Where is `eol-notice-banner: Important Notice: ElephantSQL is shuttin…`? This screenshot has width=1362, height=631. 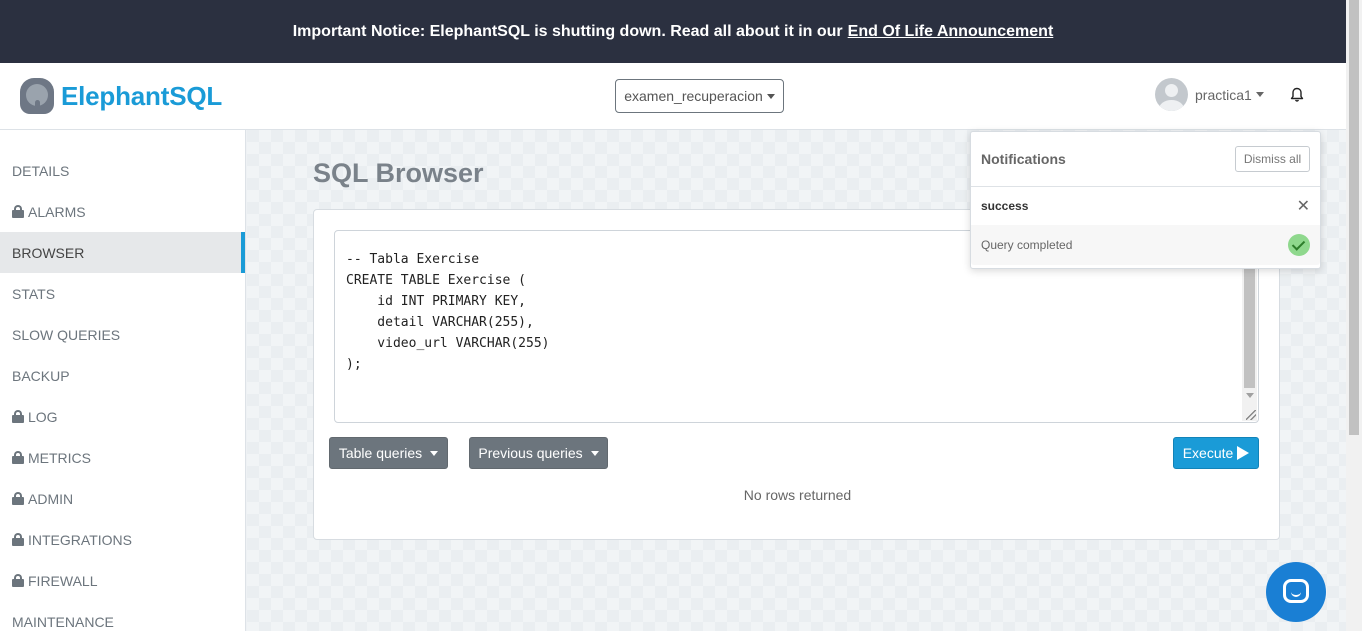
eol-notice-banner: Important Notice: ElephantSQL is shuttin… is located at coordinates (673, 31).